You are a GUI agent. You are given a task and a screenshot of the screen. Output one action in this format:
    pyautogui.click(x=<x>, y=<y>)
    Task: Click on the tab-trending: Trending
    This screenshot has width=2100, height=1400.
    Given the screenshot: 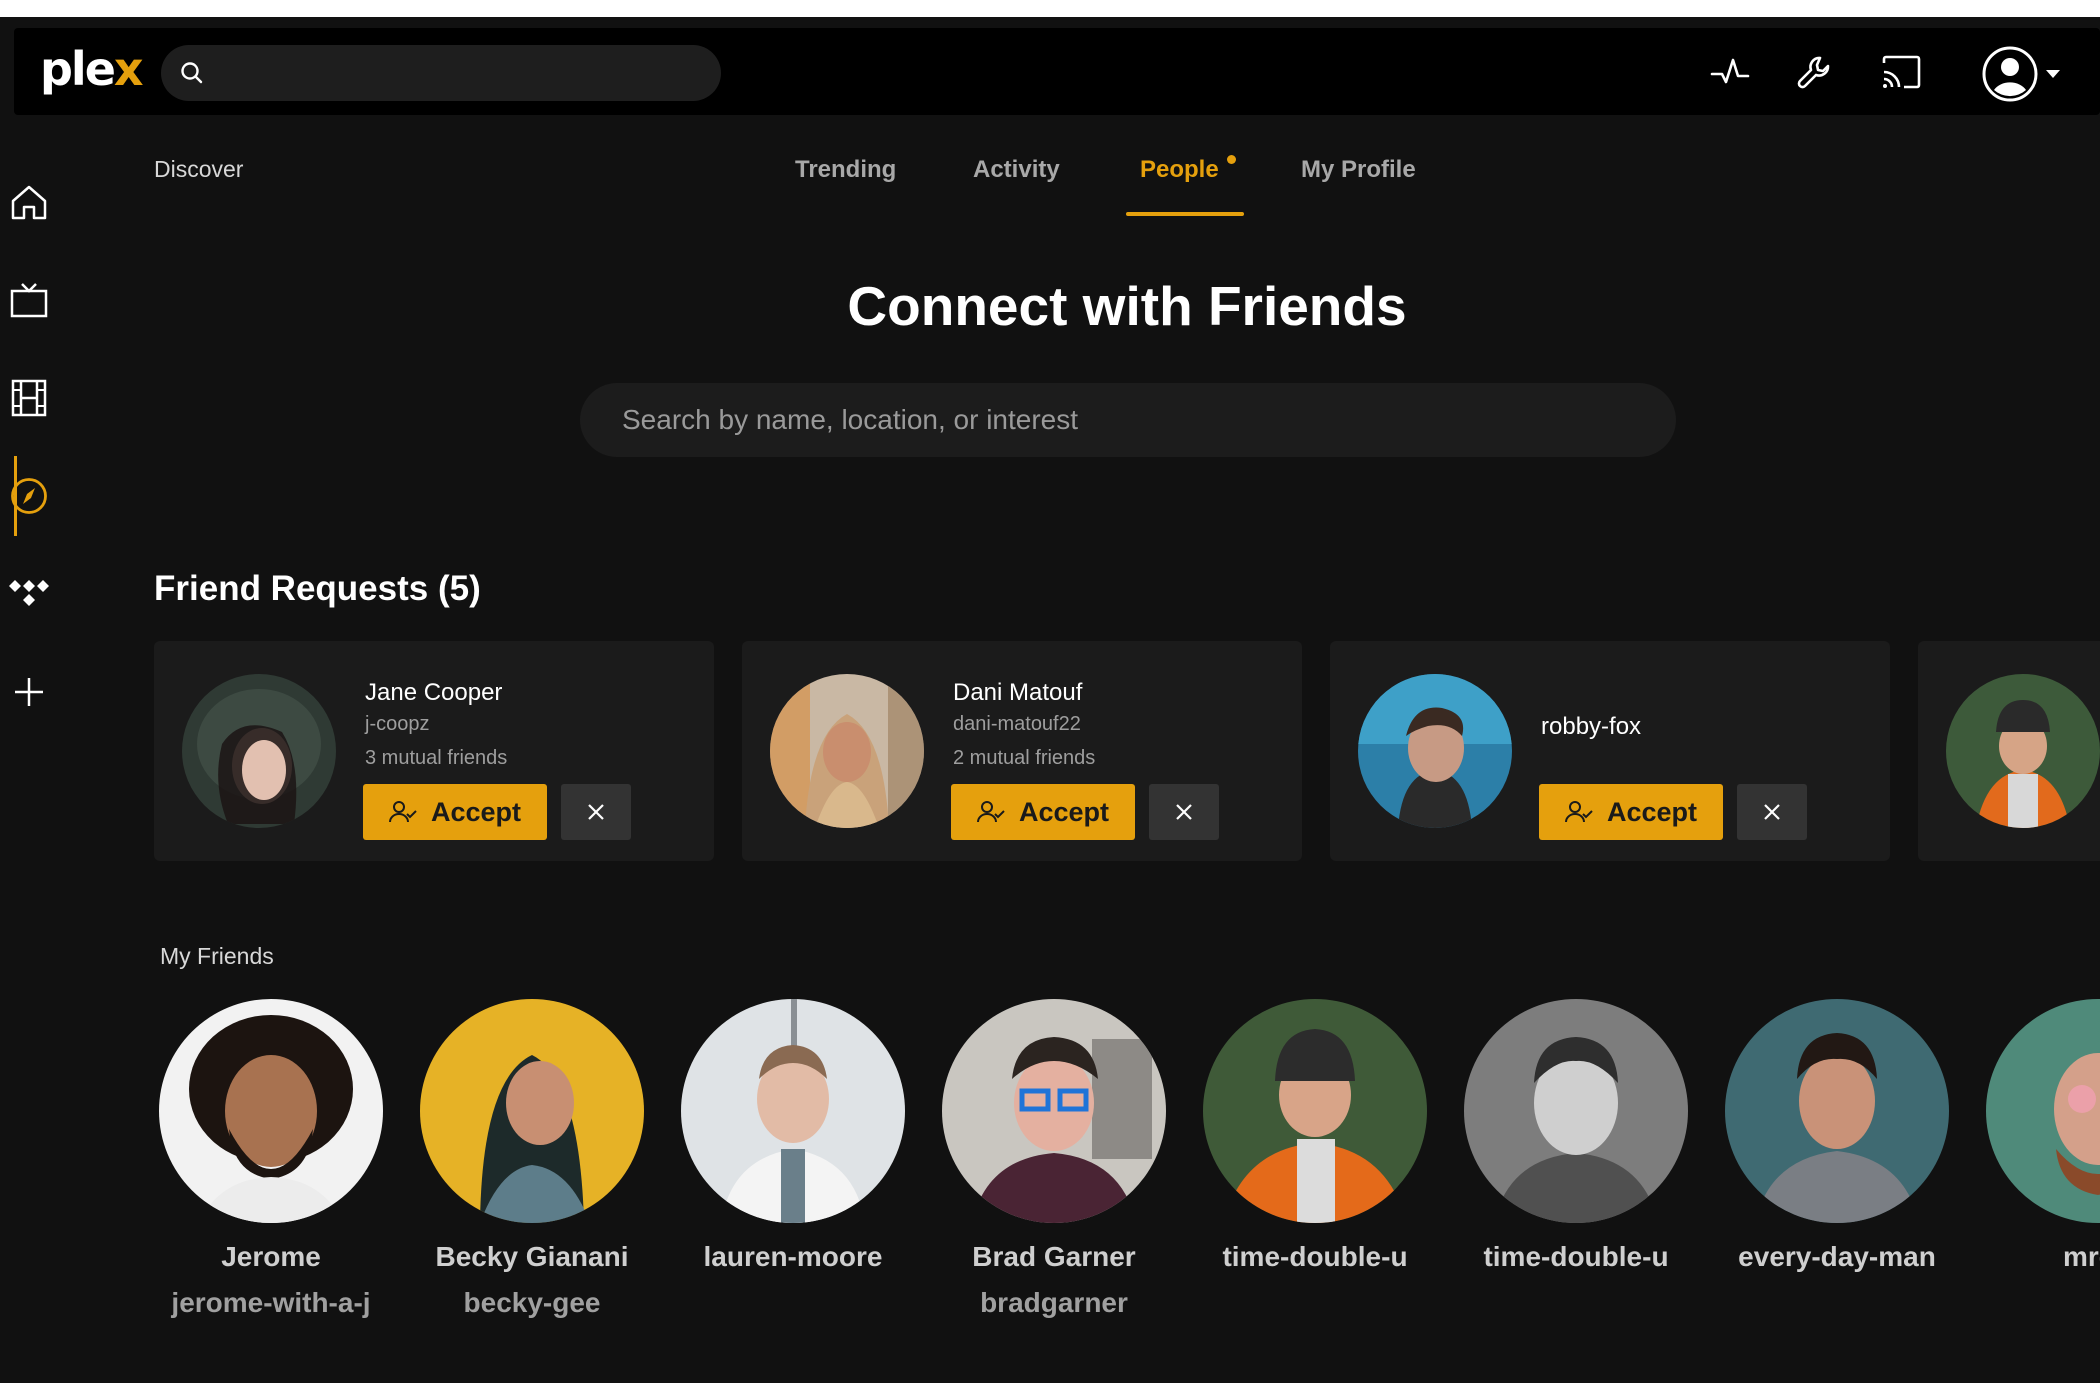 What is the action you would take?
    pyautogui.click(x=845, y=170)
    